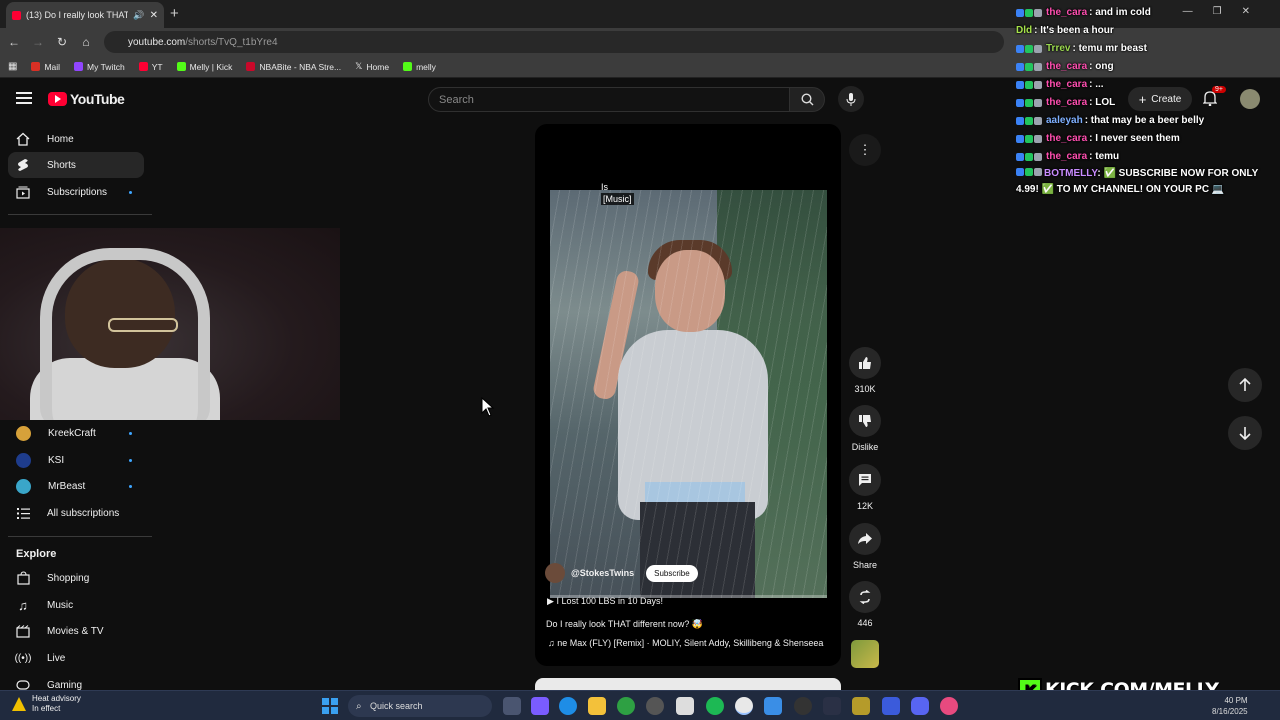  Describe the element at coordinates (512, 706) in the screenshot. I see `task-view-icon` at that location.